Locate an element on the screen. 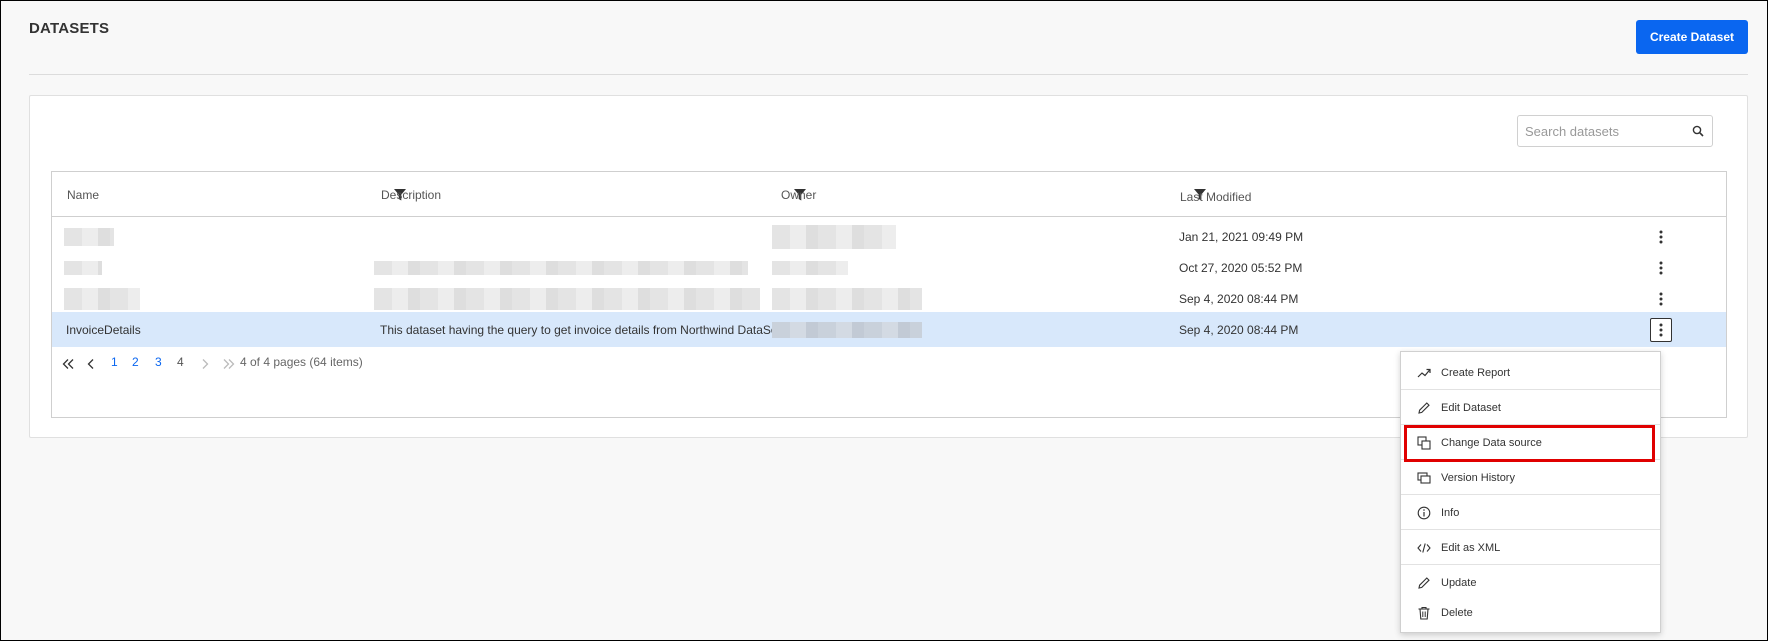  page-number: 2 is located at coordinates (135, 362).